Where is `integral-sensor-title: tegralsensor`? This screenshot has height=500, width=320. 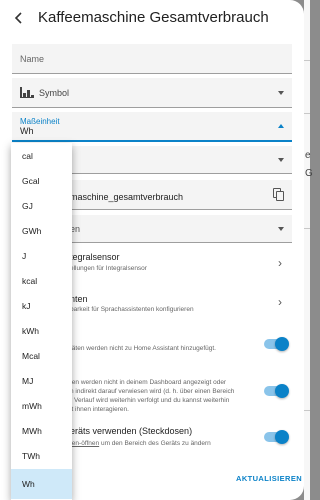 integral-sensor-title: tegralsensor is located at coordinates (95, 257).